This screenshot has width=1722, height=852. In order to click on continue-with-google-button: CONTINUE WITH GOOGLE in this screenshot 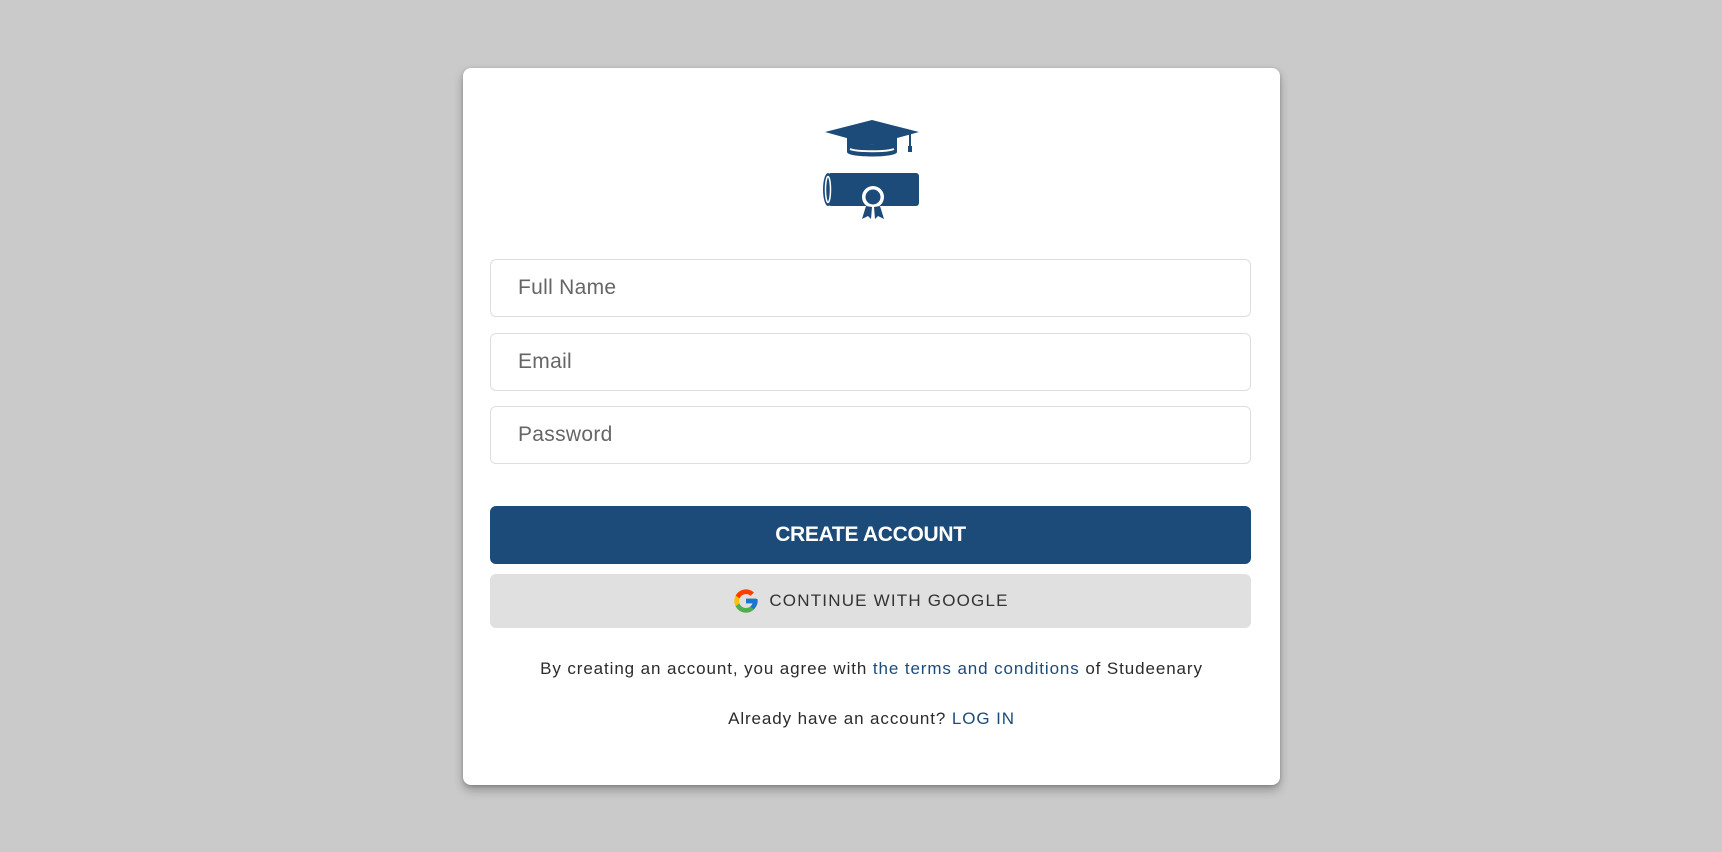, I will do `click(870, 601)`.